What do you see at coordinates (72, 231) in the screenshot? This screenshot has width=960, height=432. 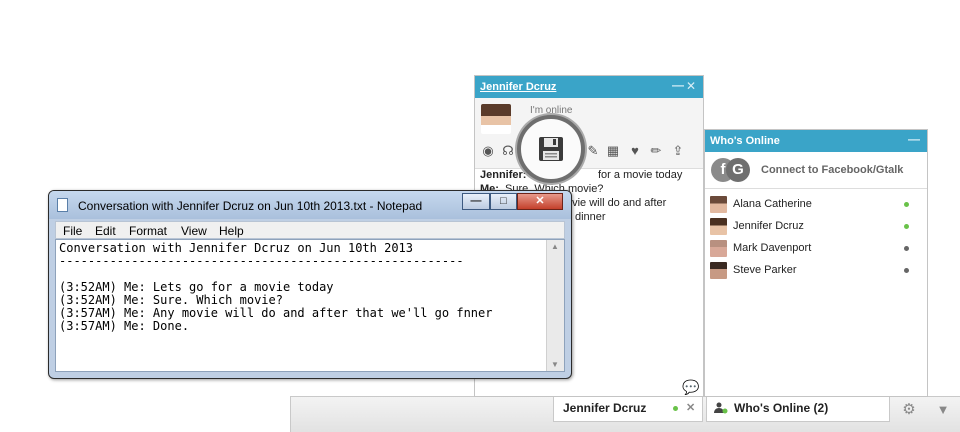 I see `menu-file: File` at bounding box center [72, 231].